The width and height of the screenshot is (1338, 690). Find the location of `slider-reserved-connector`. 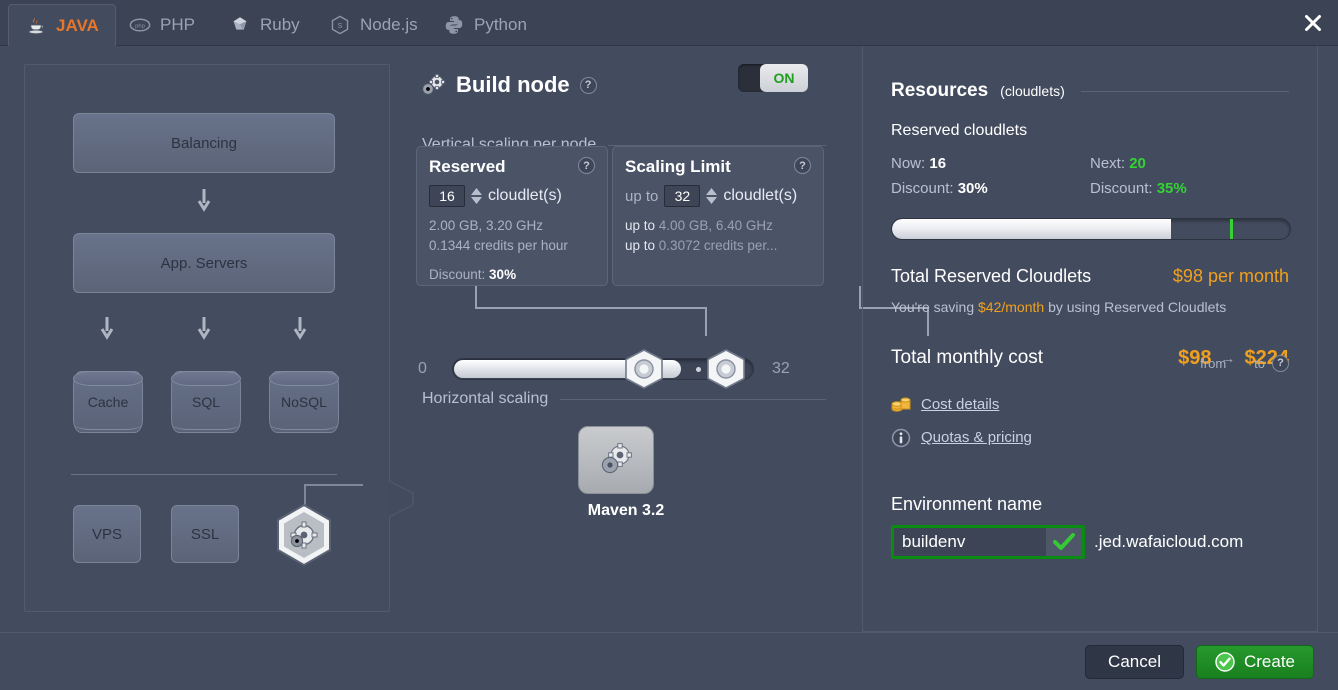

slider-reserved-connector is located at coordinates (591, 311).